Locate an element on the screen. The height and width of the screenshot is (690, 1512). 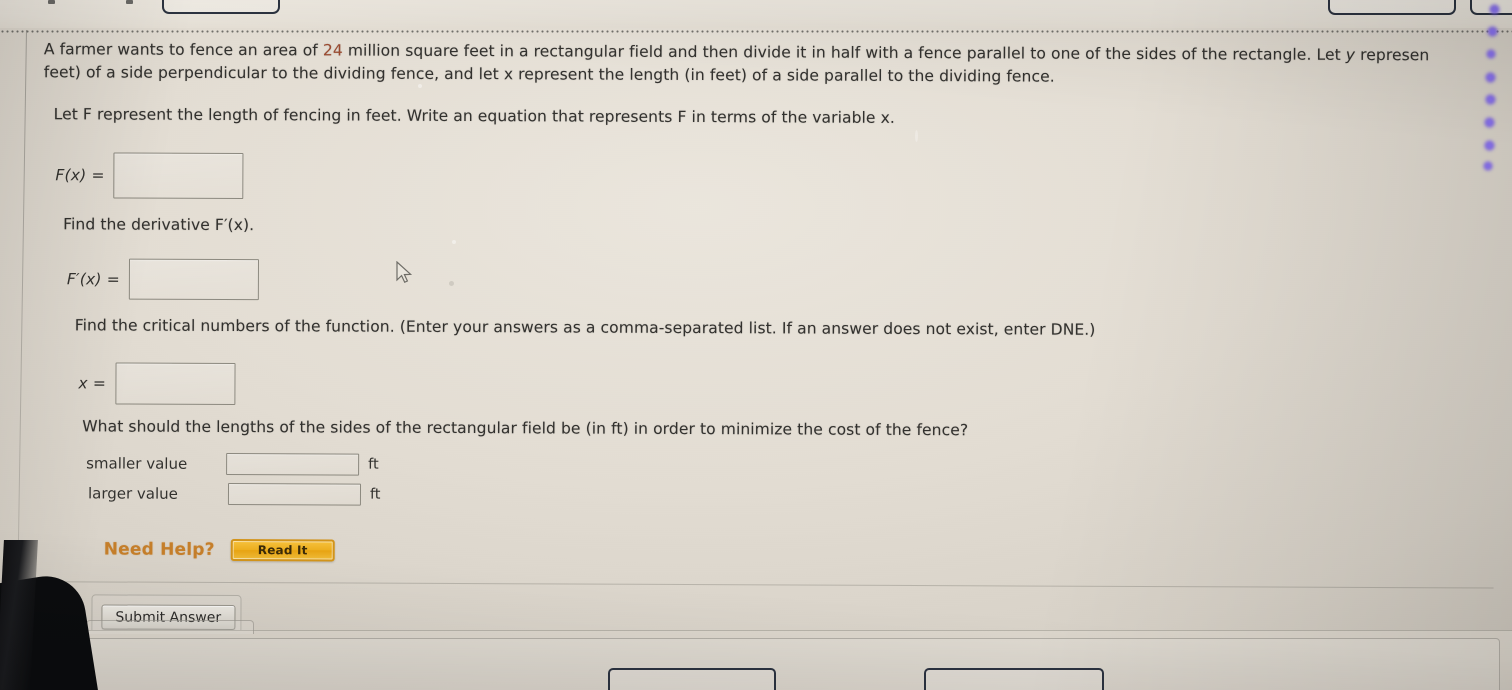
larger-value-row: larger value ft is located at coordinates (234, 494).